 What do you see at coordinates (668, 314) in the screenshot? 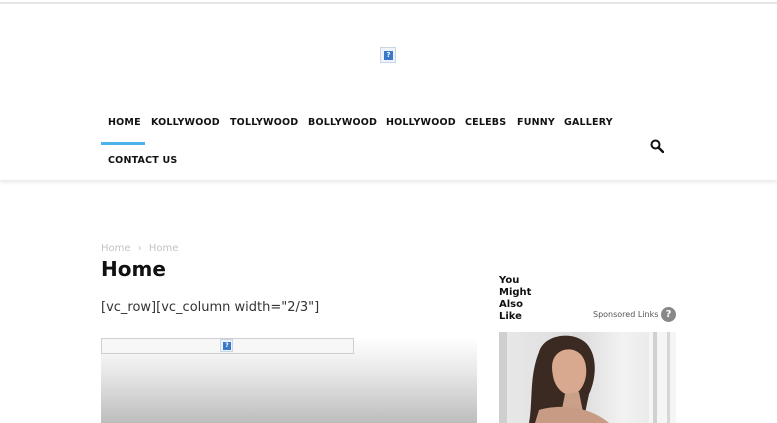
I see `help-icon: ?` at bounding box center [668, 314].